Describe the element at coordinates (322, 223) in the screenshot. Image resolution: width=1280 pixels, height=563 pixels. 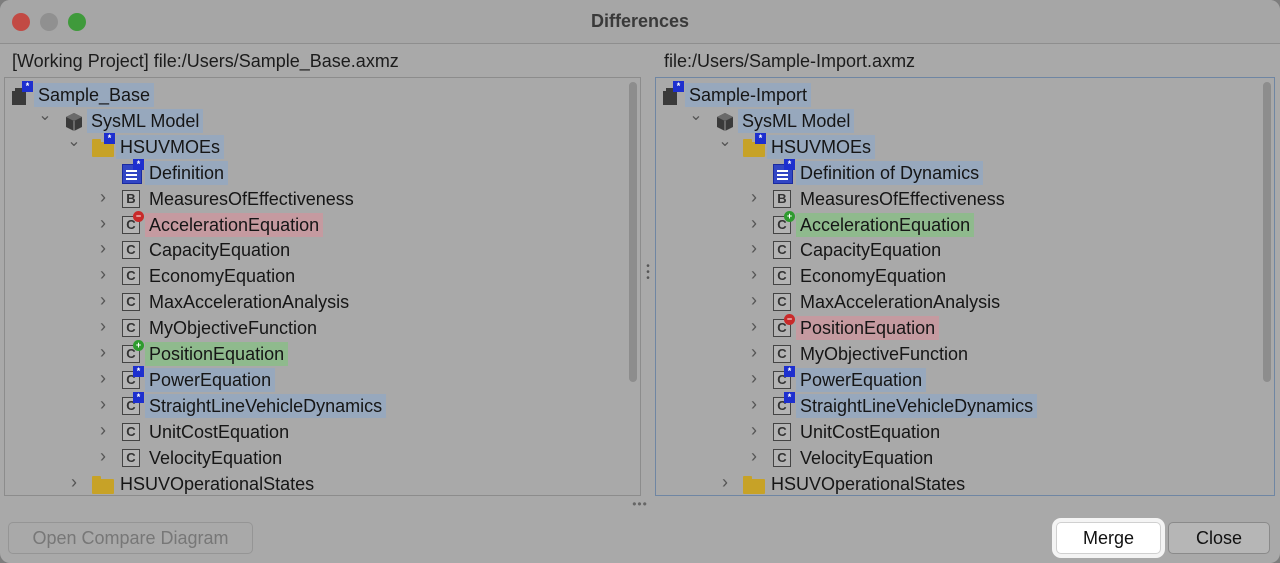
I see `tree-row: › C − AccelerationEquation` at that location.